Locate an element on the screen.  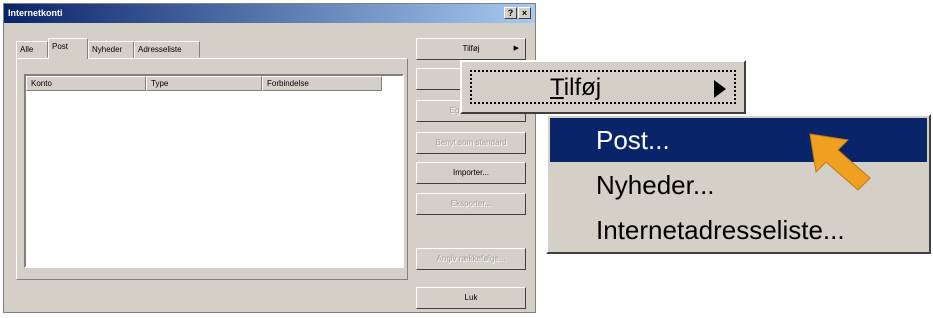
title-bar: Internetkonti ? × is located at coordinates (269, 13).